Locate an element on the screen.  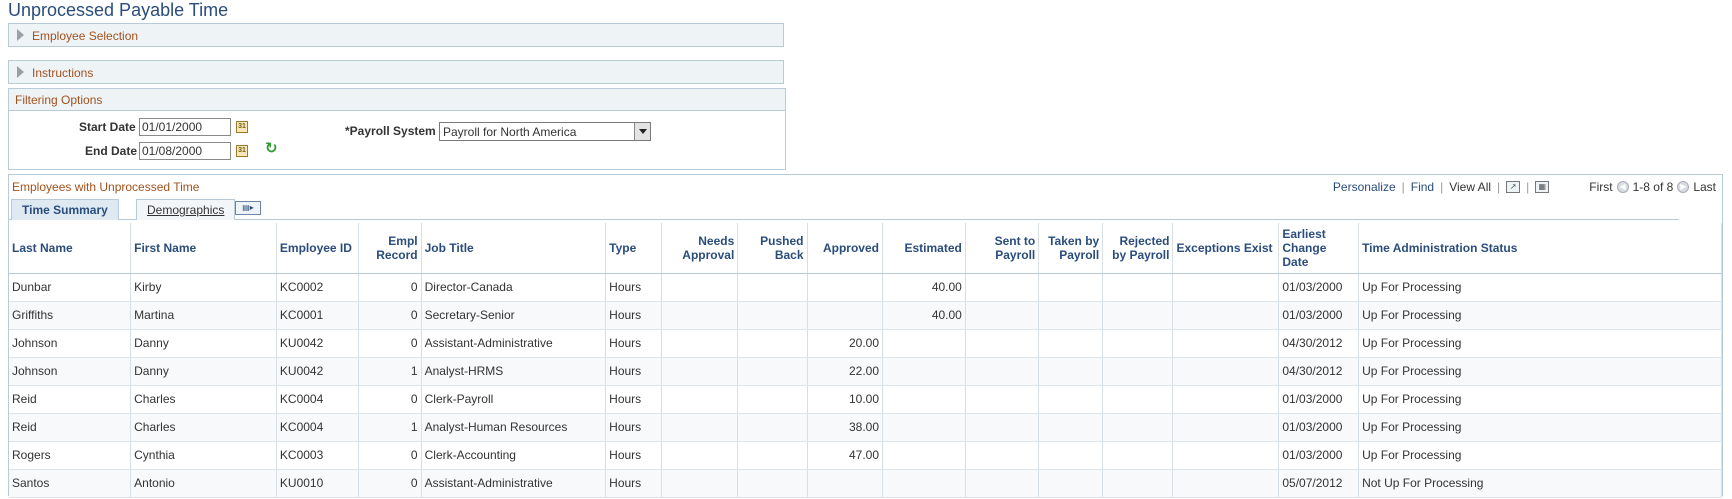
col-rejected-by-payroll: Rejected by Payroll is located at coordinates (1138, 248).